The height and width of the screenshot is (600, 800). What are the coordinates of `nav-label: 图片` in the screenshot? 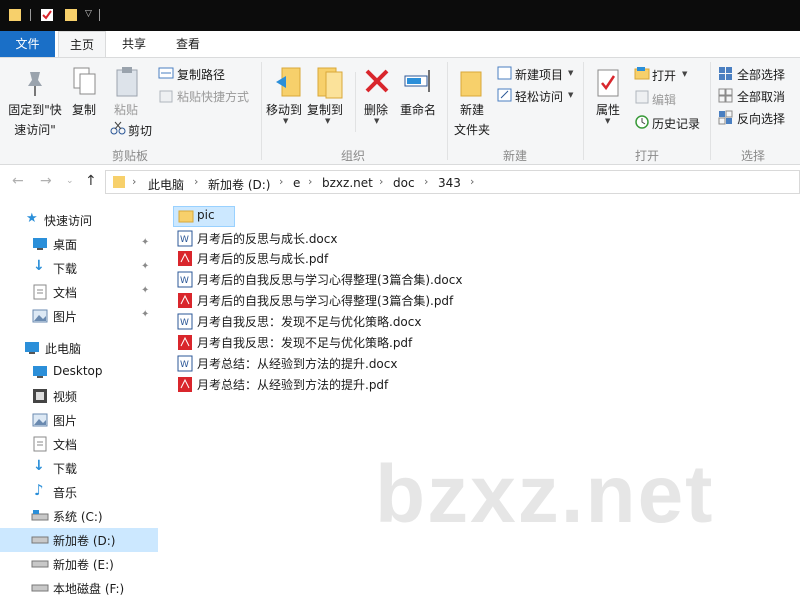 It's located at (65, 317).